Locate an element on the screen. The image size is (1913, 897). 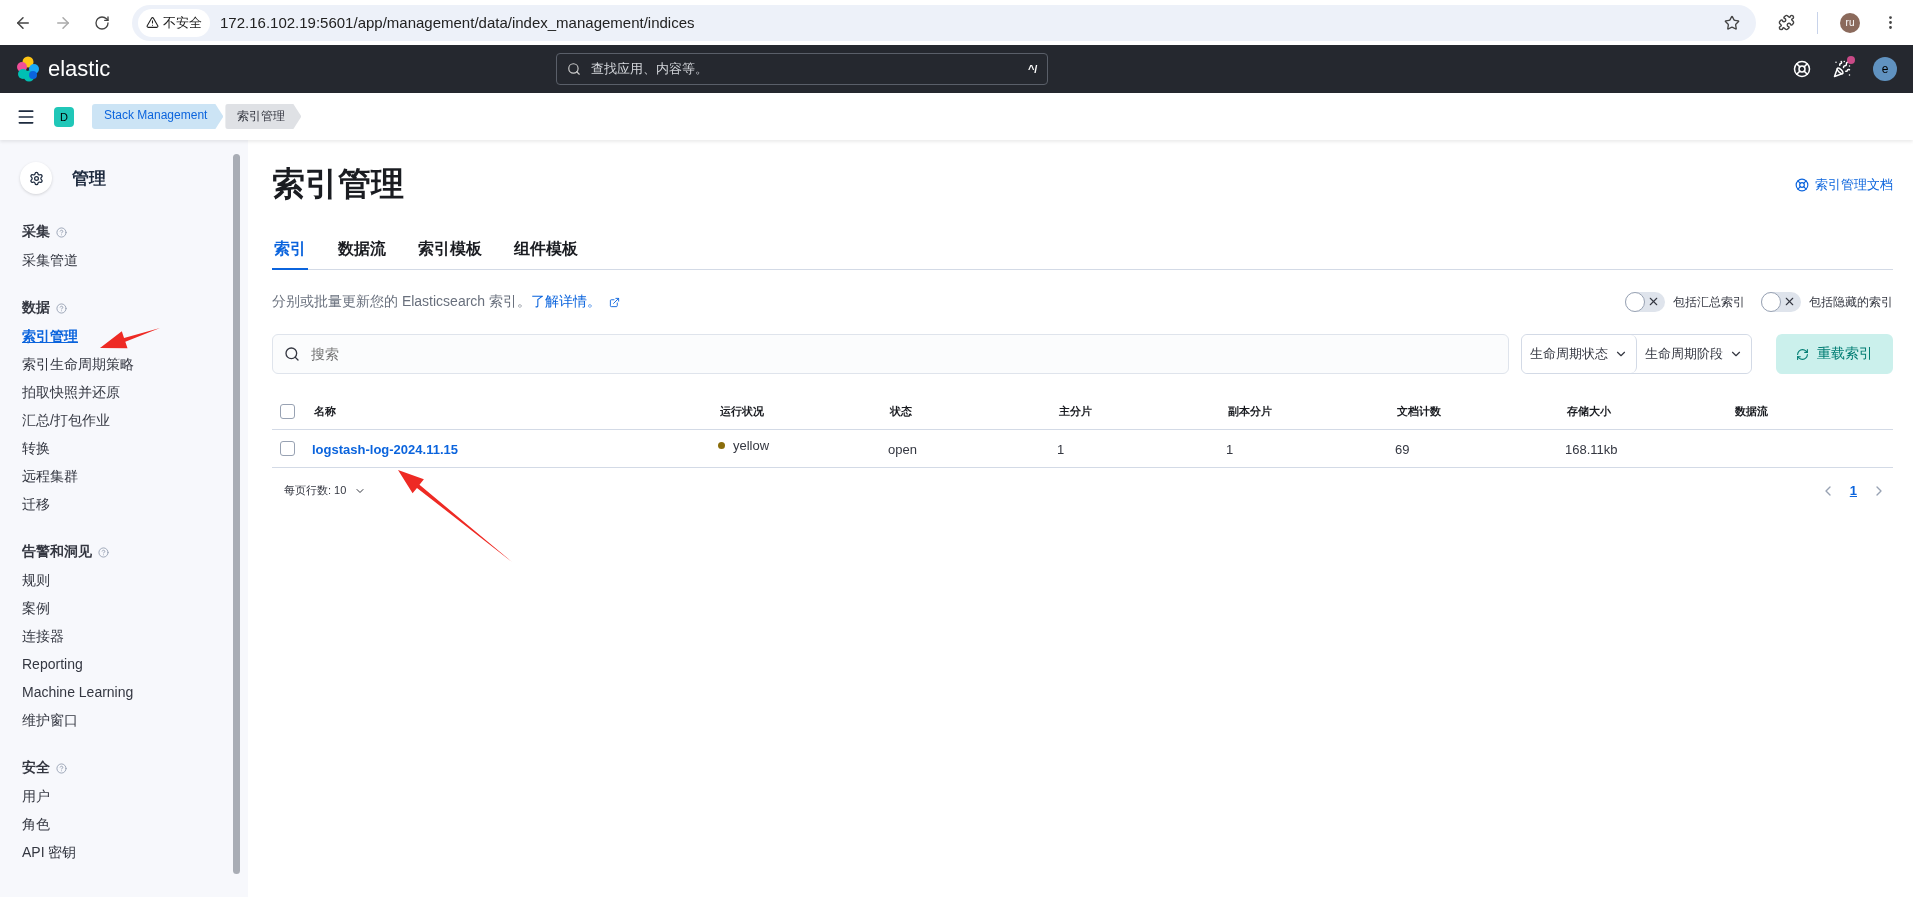
description-text: 分别或批量更新您的 Elasticsearch 索引。 is located at coordinates (402, 302).